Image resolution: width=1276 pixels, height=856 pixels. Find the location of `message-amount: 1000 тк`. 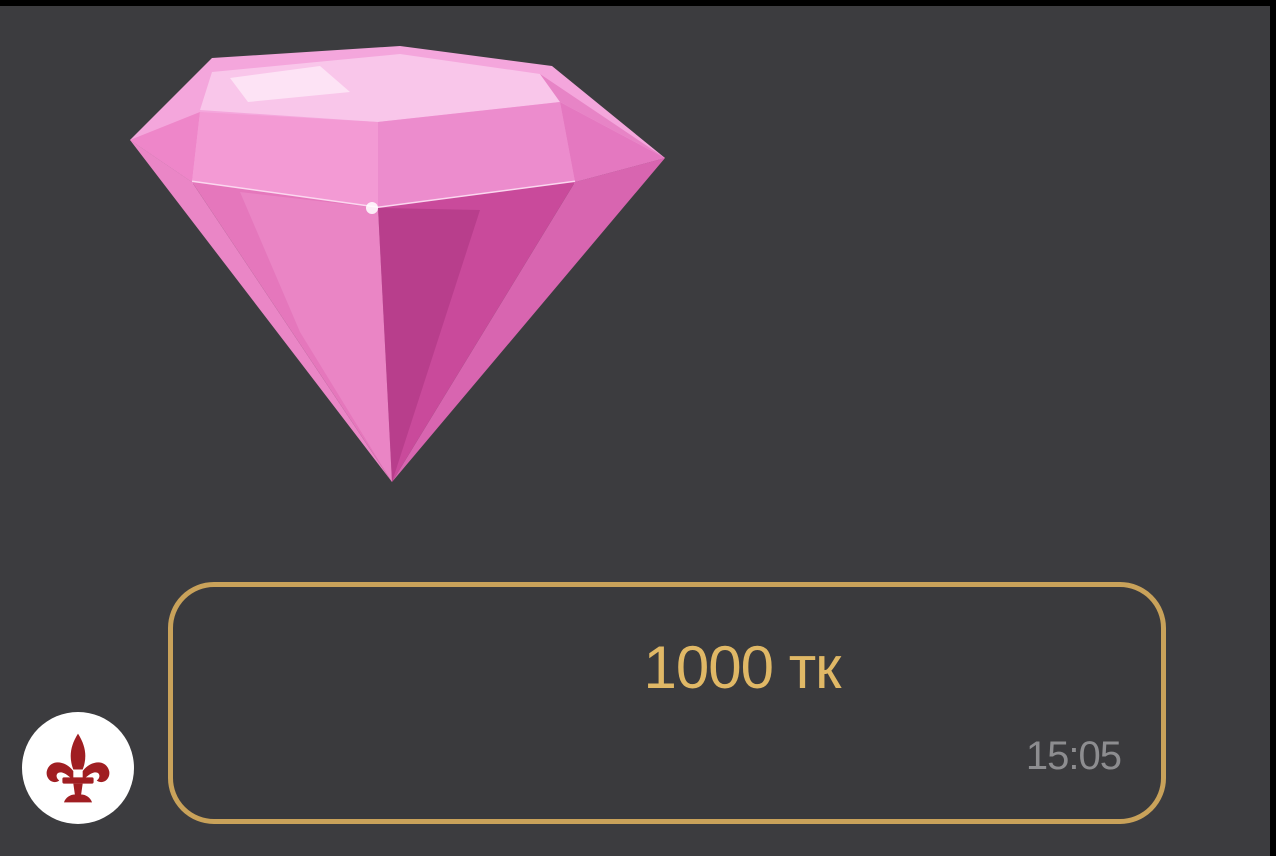

message-amount: 1000 тк is located at coordinates (742, 667).